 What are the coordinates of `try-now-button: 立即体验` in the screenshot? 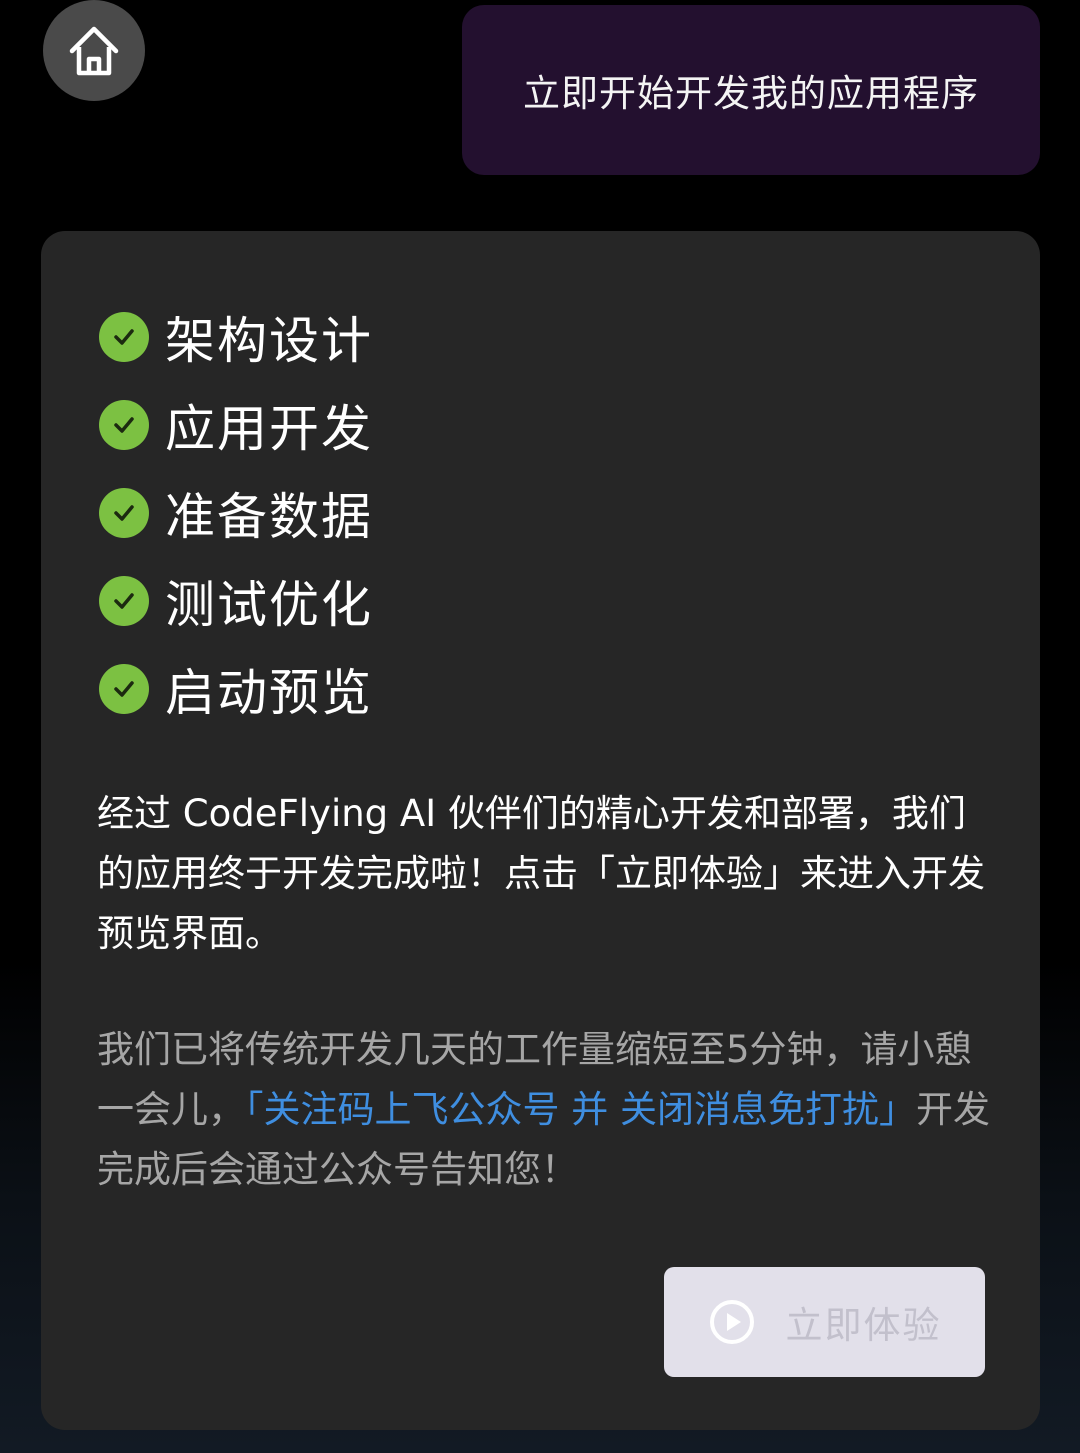 It's located at (824, 1322).